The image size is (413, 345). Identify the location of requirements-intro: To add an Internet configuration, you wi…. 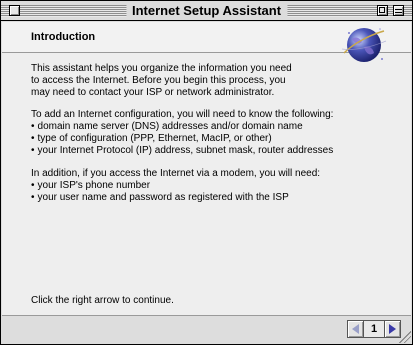
(182, 114).